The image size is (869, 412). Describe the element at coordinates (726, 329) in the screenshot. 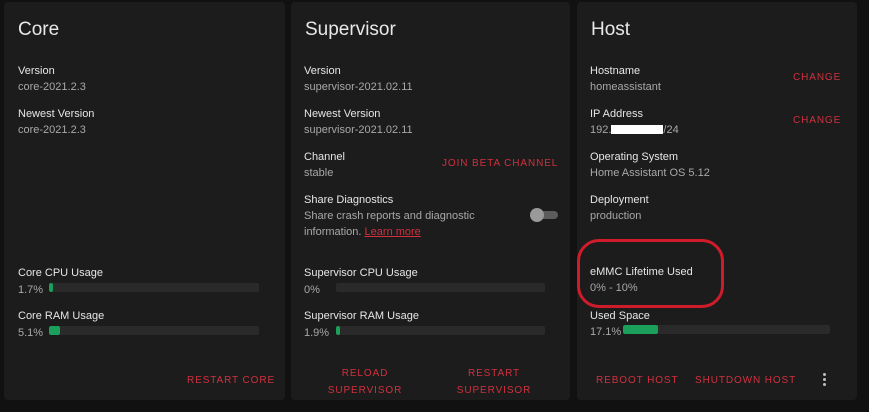

I see `used-space-bar` at that location.